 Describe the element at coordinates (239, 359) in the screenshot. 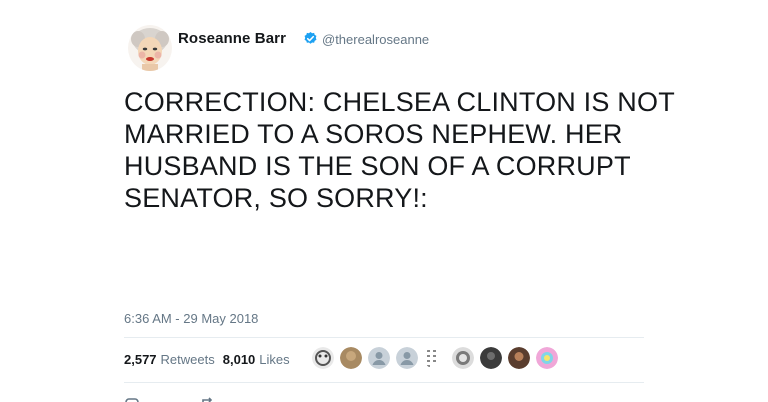

I see `likes-count: 8,010` at that location.